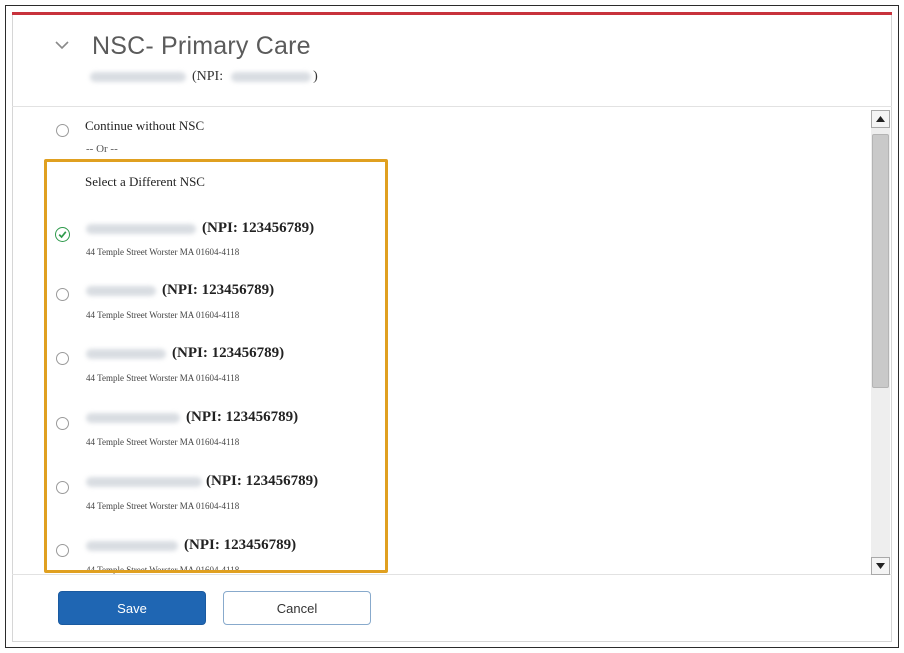  What do you see at coordinates (201, 46) in the screenshot?
I see `page-title: NSC- Primary Care` at bounding box center [201, 46].